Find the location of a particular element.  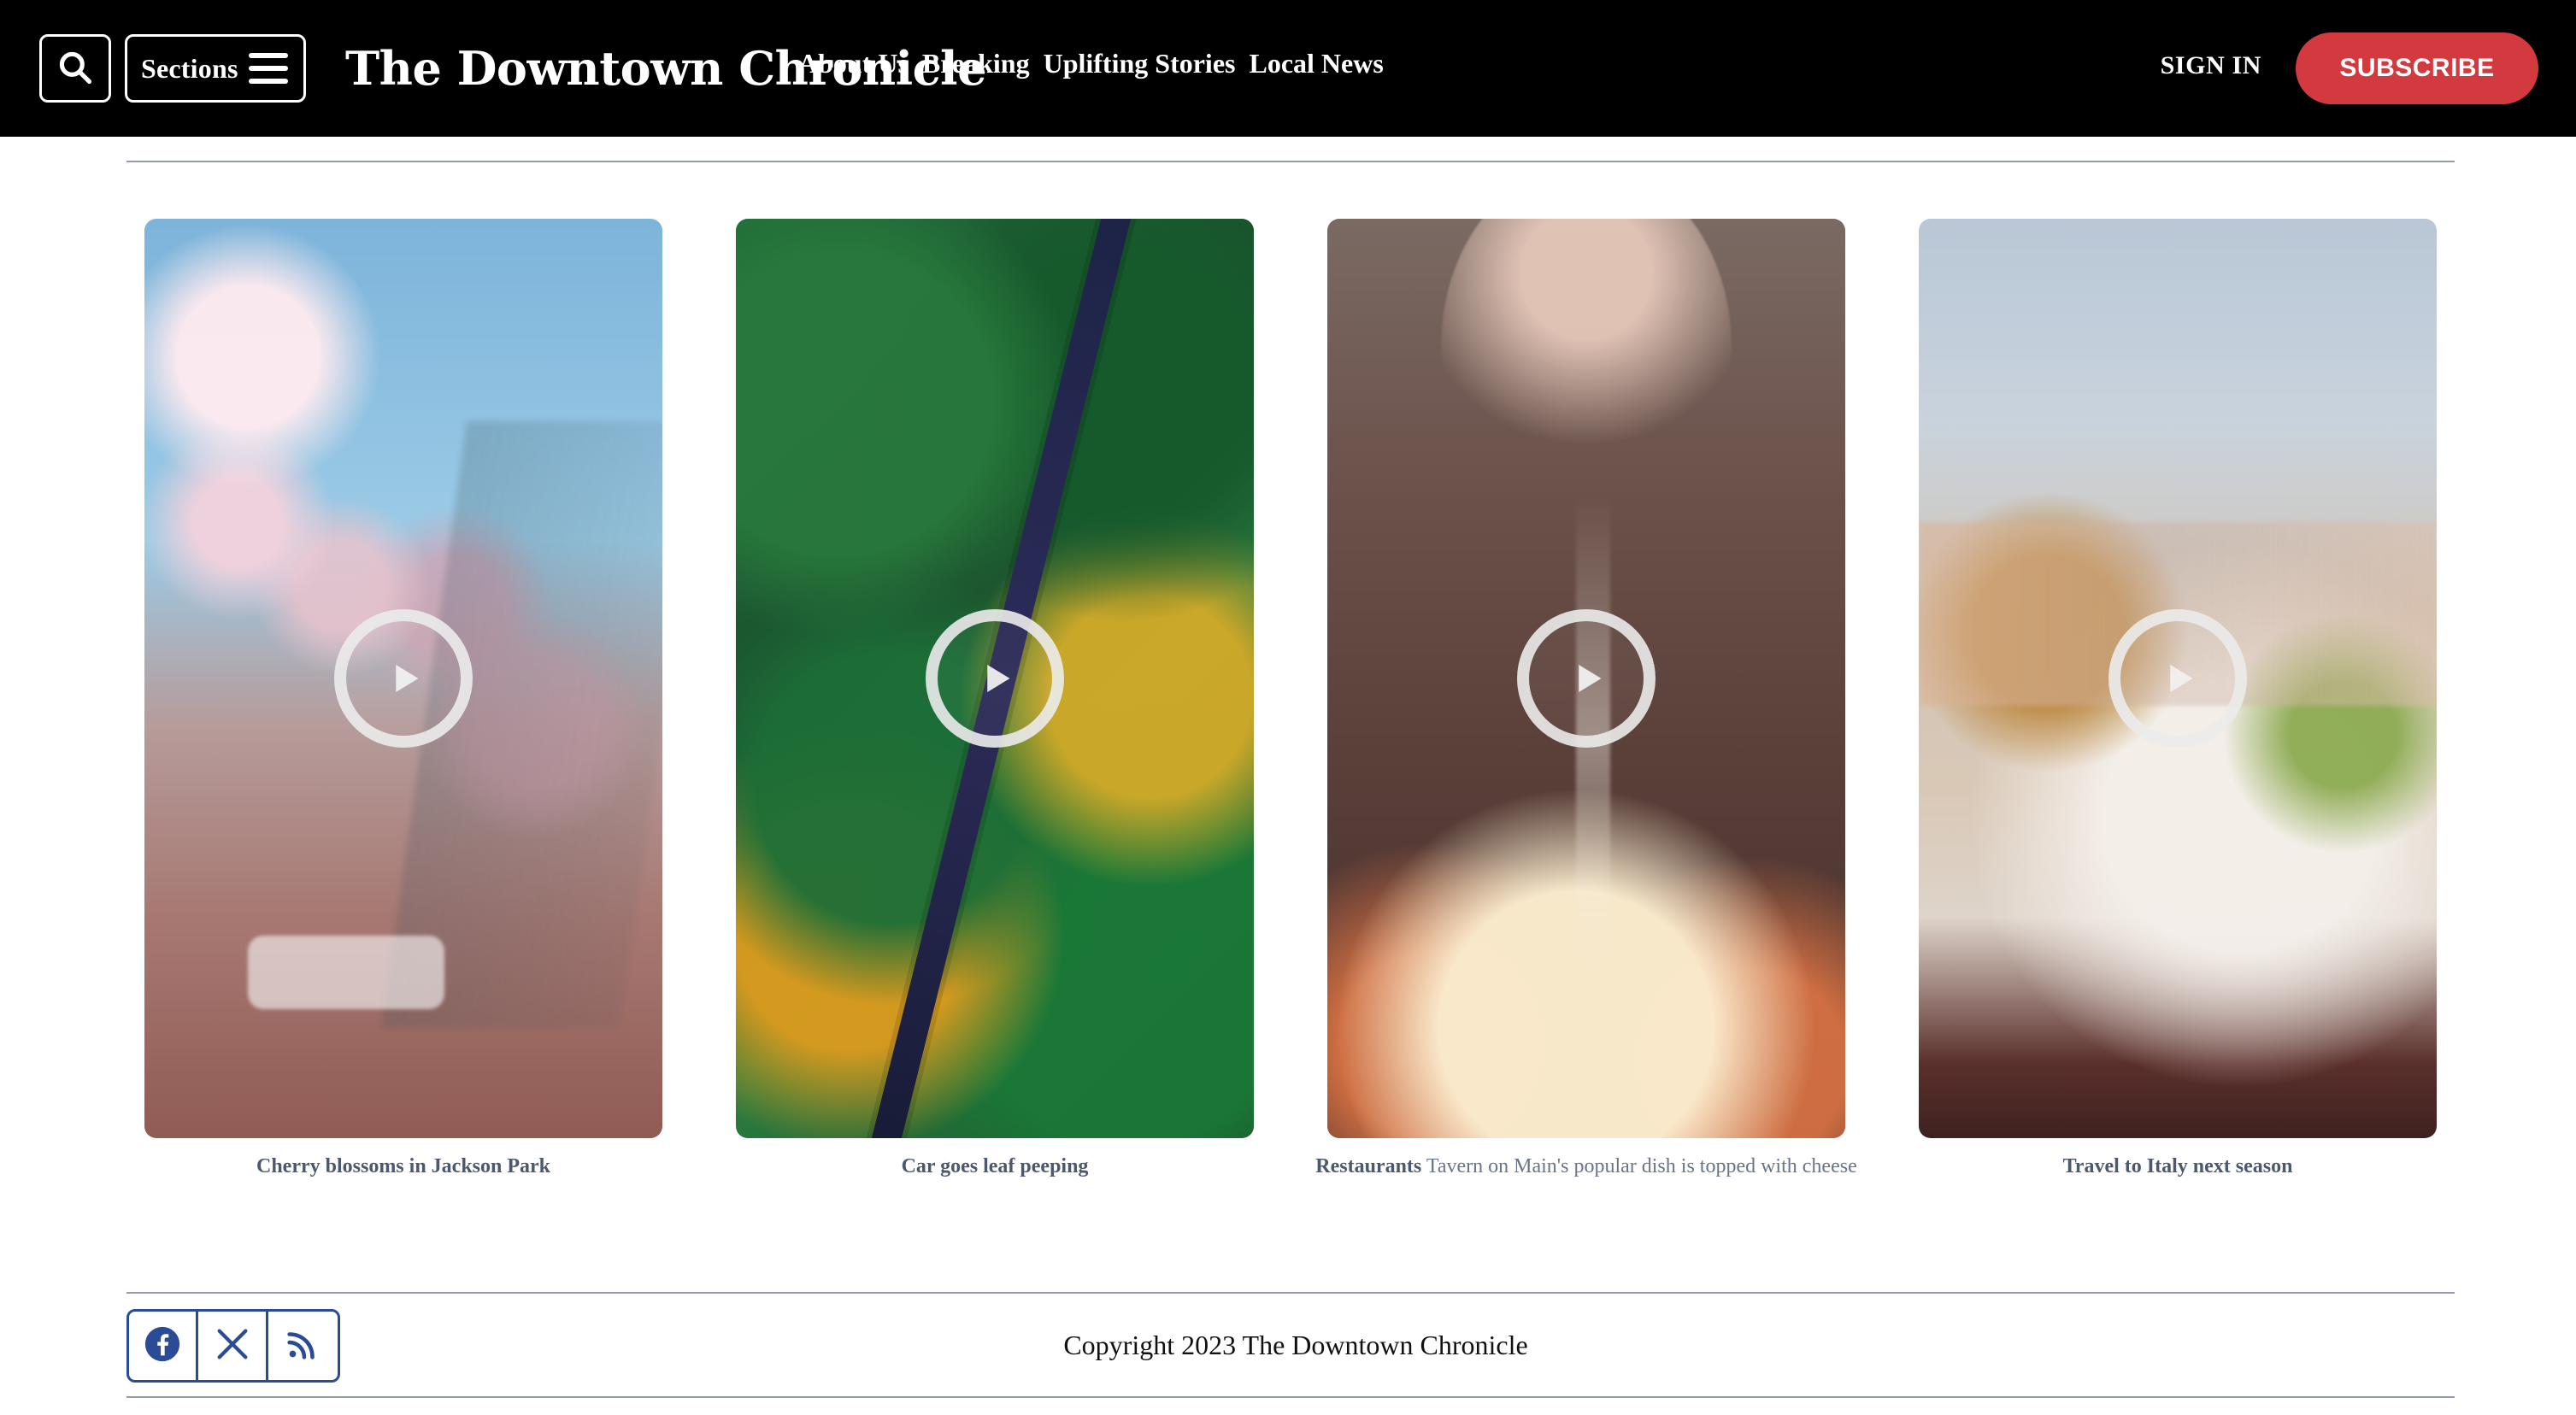

x-icon is located at coordinates (232, 1346).